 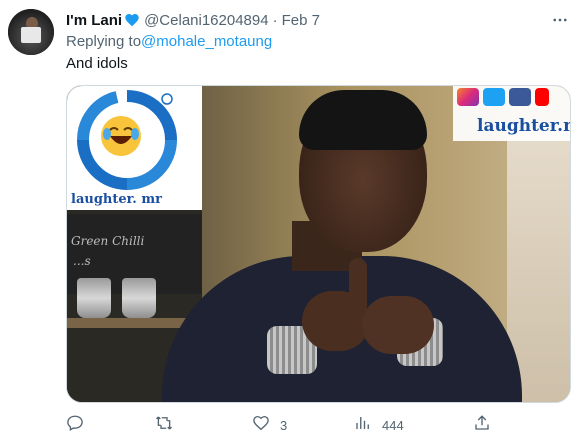 I want to click on instagram-icon, so click(x=468, y=97).